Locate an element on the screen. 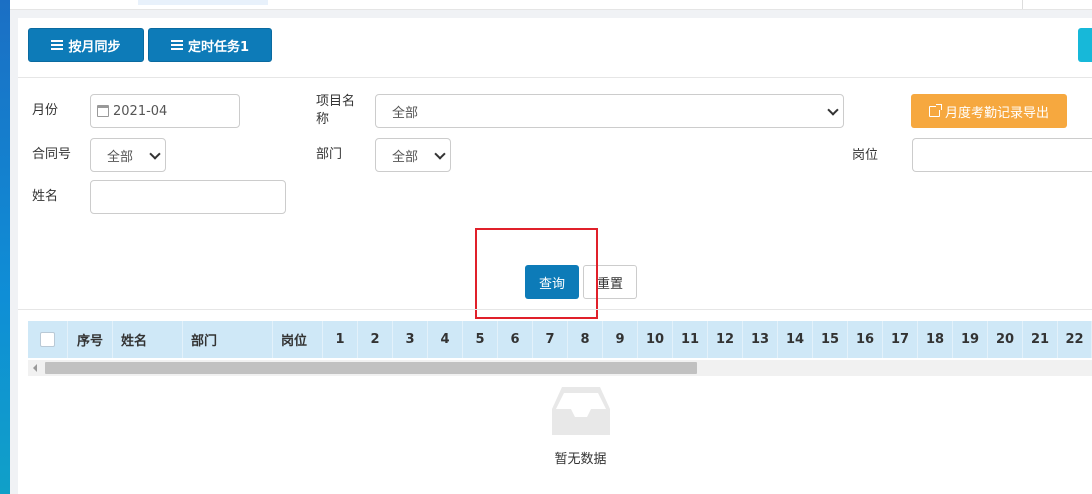  calendar-icon is located at coordinates (103, 111).